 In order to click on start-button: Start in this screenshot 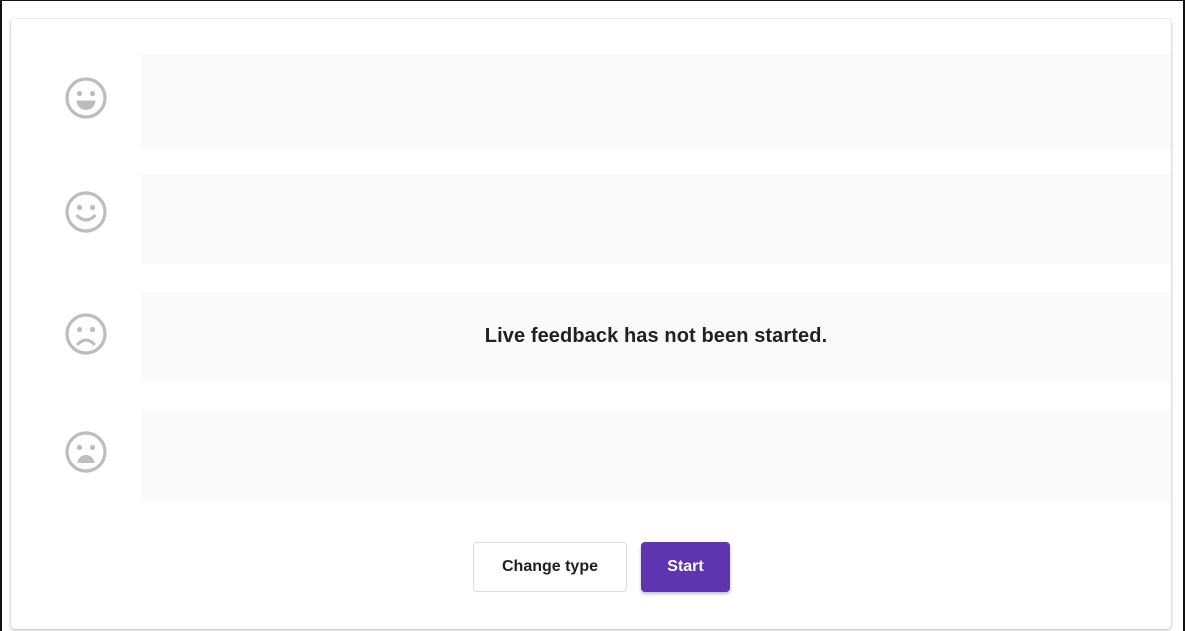, I will do `click(685, 567)`.